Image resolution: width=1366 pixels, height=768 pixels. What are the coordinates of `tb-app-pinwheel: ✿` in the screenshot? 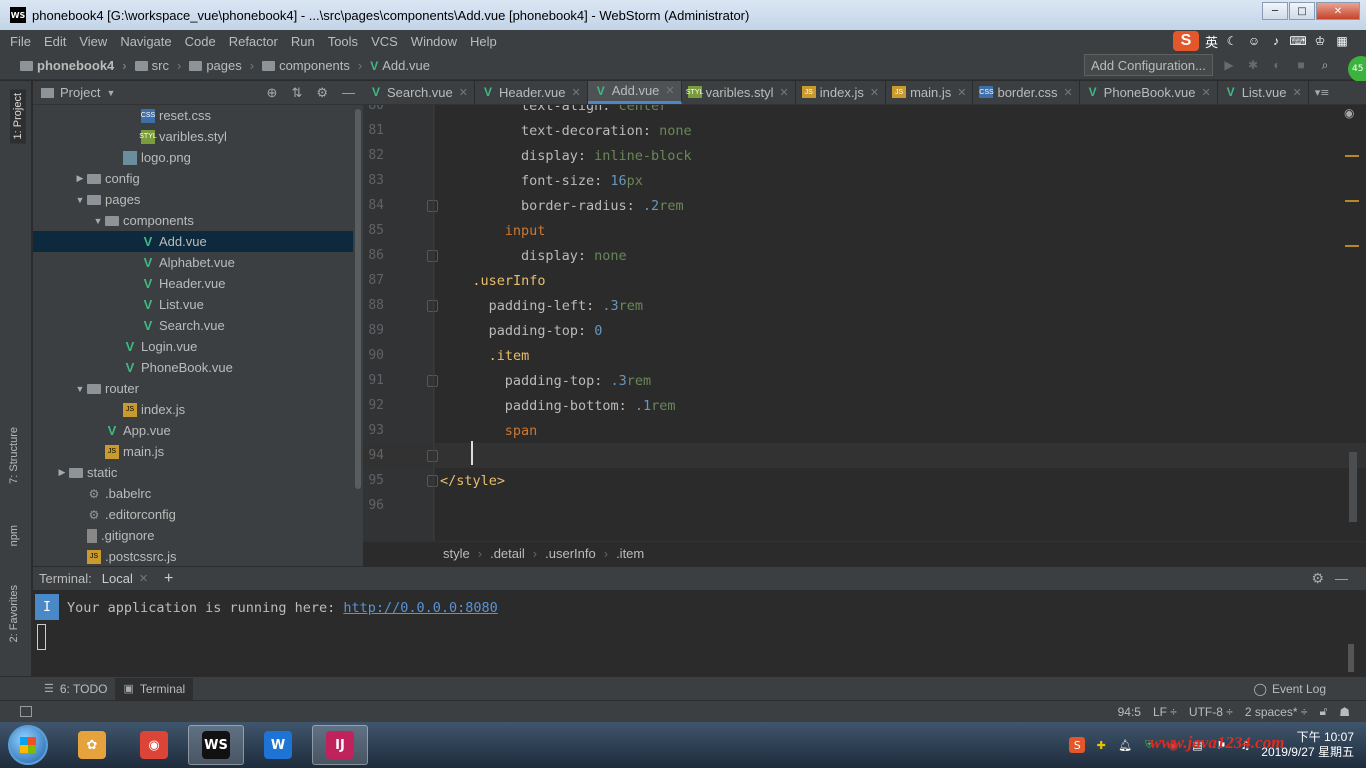 It's located at (92, 745).